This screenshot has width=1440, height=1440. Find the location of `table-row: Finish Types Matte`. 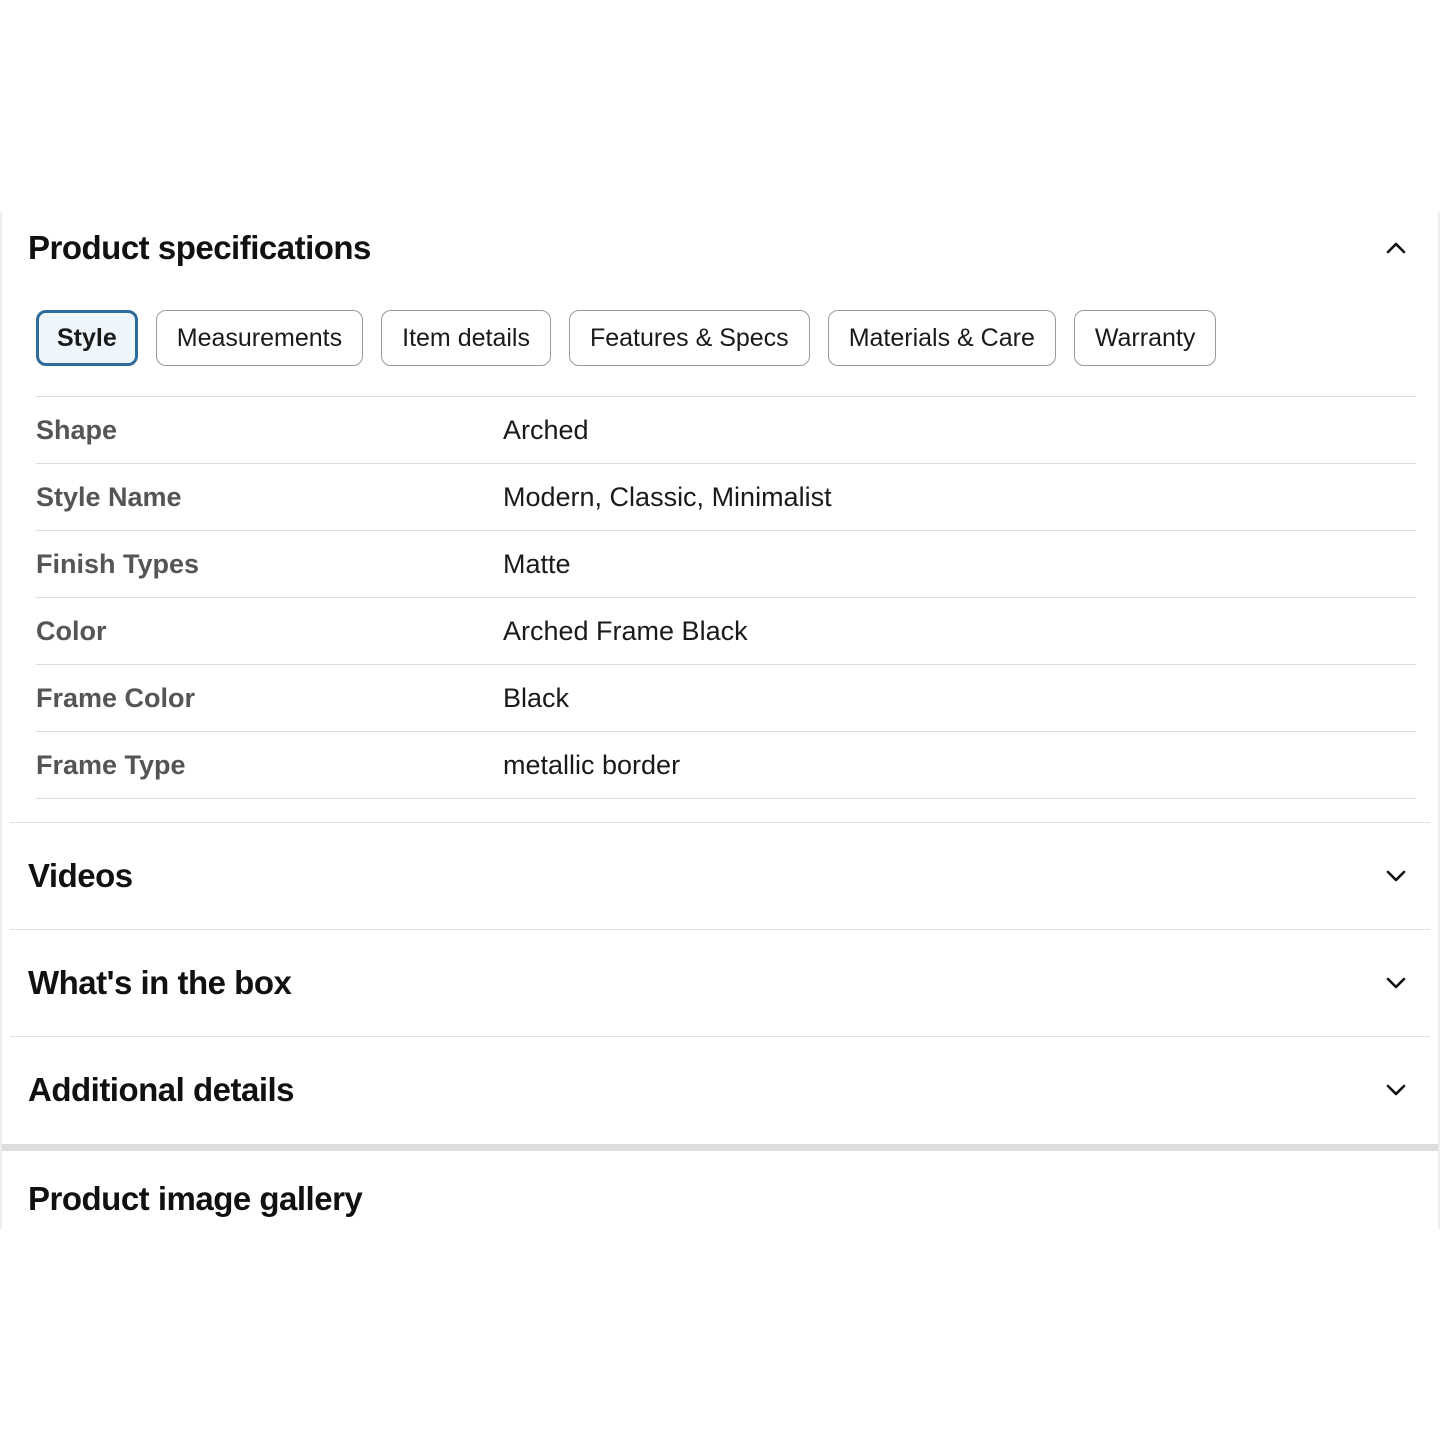

table-row: Finish Types Matte is located at coordinates (726, 564).